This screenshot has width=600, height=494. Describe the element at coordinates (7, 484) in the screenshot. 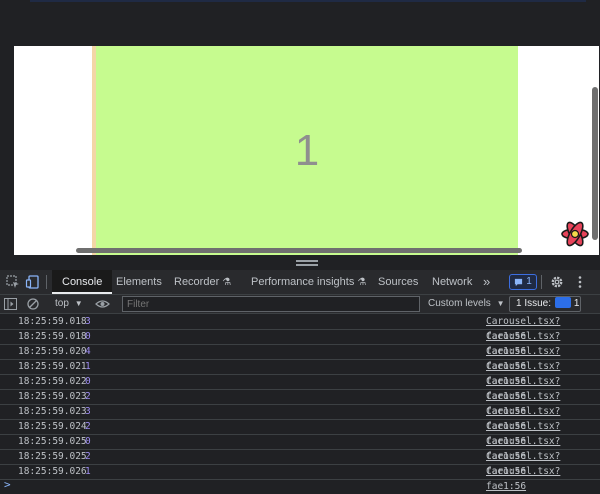

I see `console-prompt: >` at that location.